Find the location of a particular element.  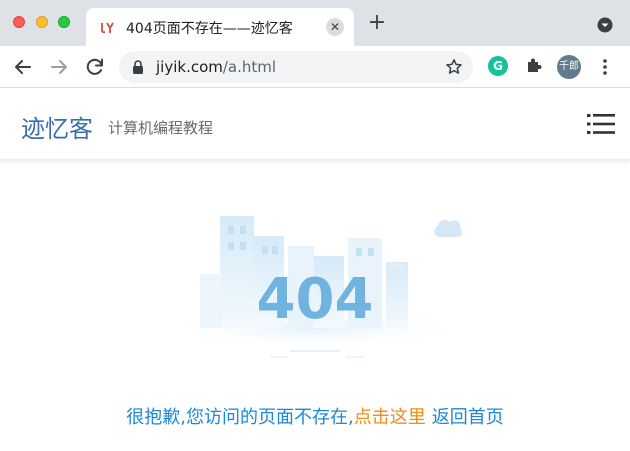

error-message: 很抱歉,您访问的页面不存在,点击这里 返回首页 is located at coordinates (315, 416).